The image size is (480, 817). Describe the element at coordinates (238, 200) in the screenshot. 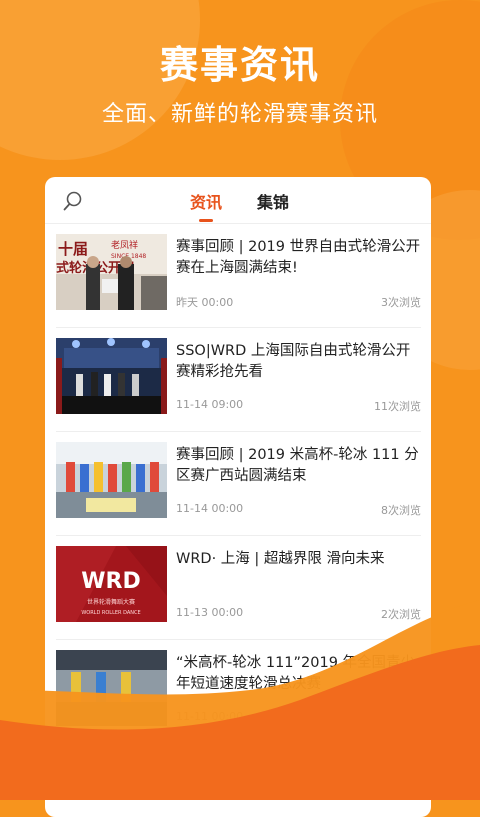

I see `card-top-bar: 资讯 集锦` at that location.